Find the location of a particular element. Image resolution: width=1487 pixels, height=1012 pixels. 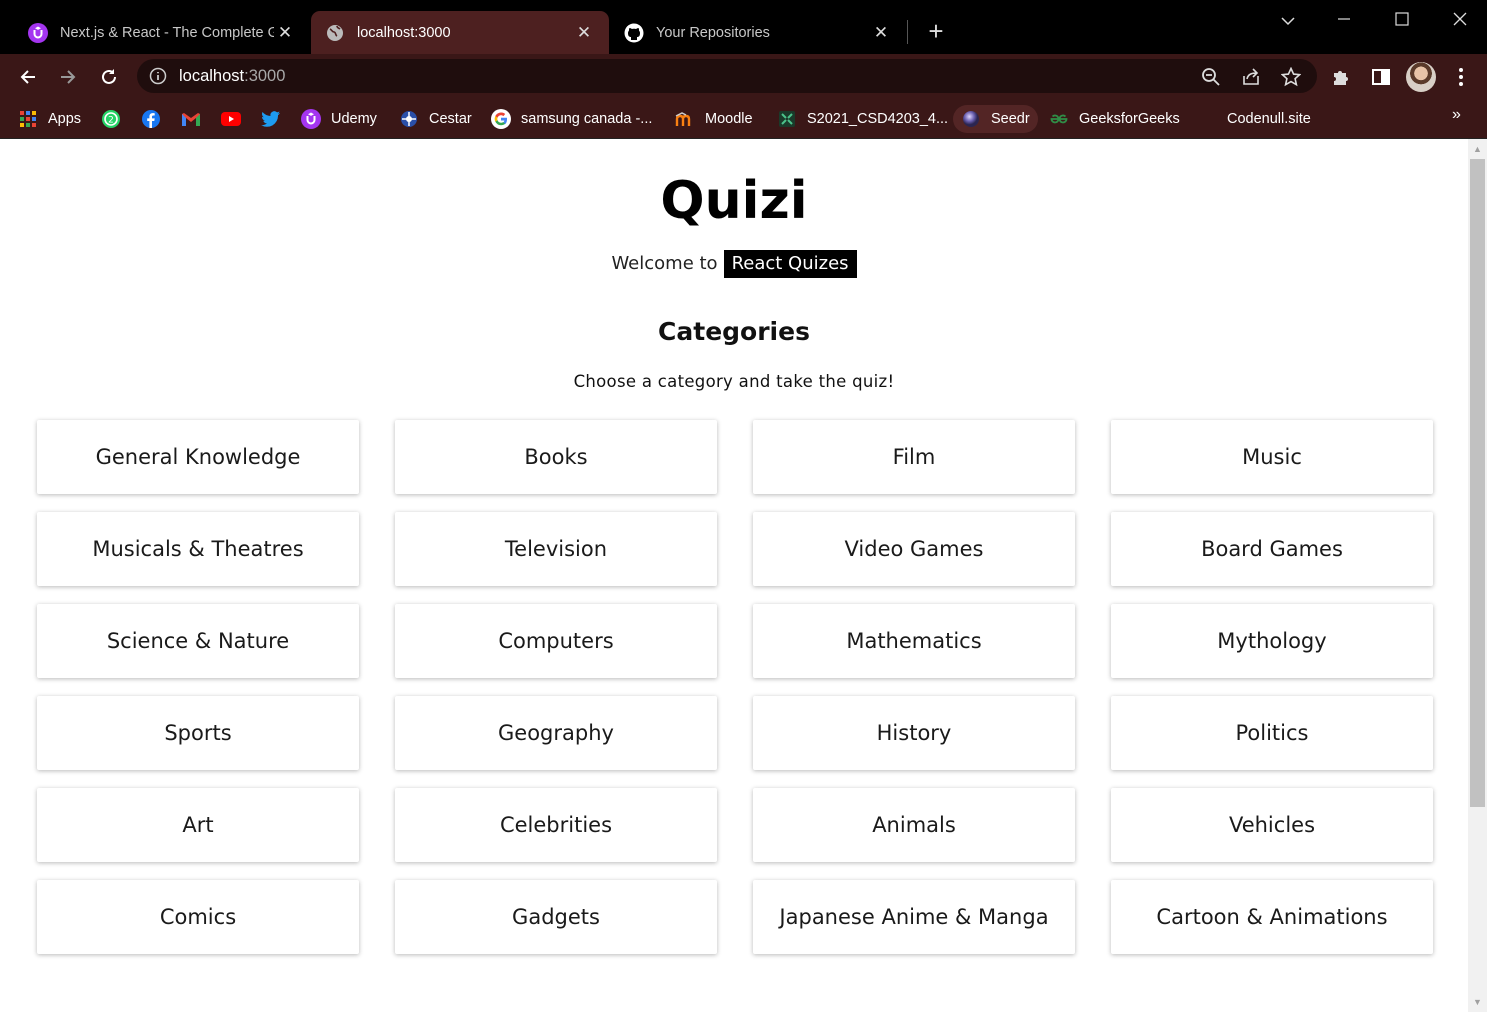

bookmark-label: Udemy is located at coordinates (354, 119).